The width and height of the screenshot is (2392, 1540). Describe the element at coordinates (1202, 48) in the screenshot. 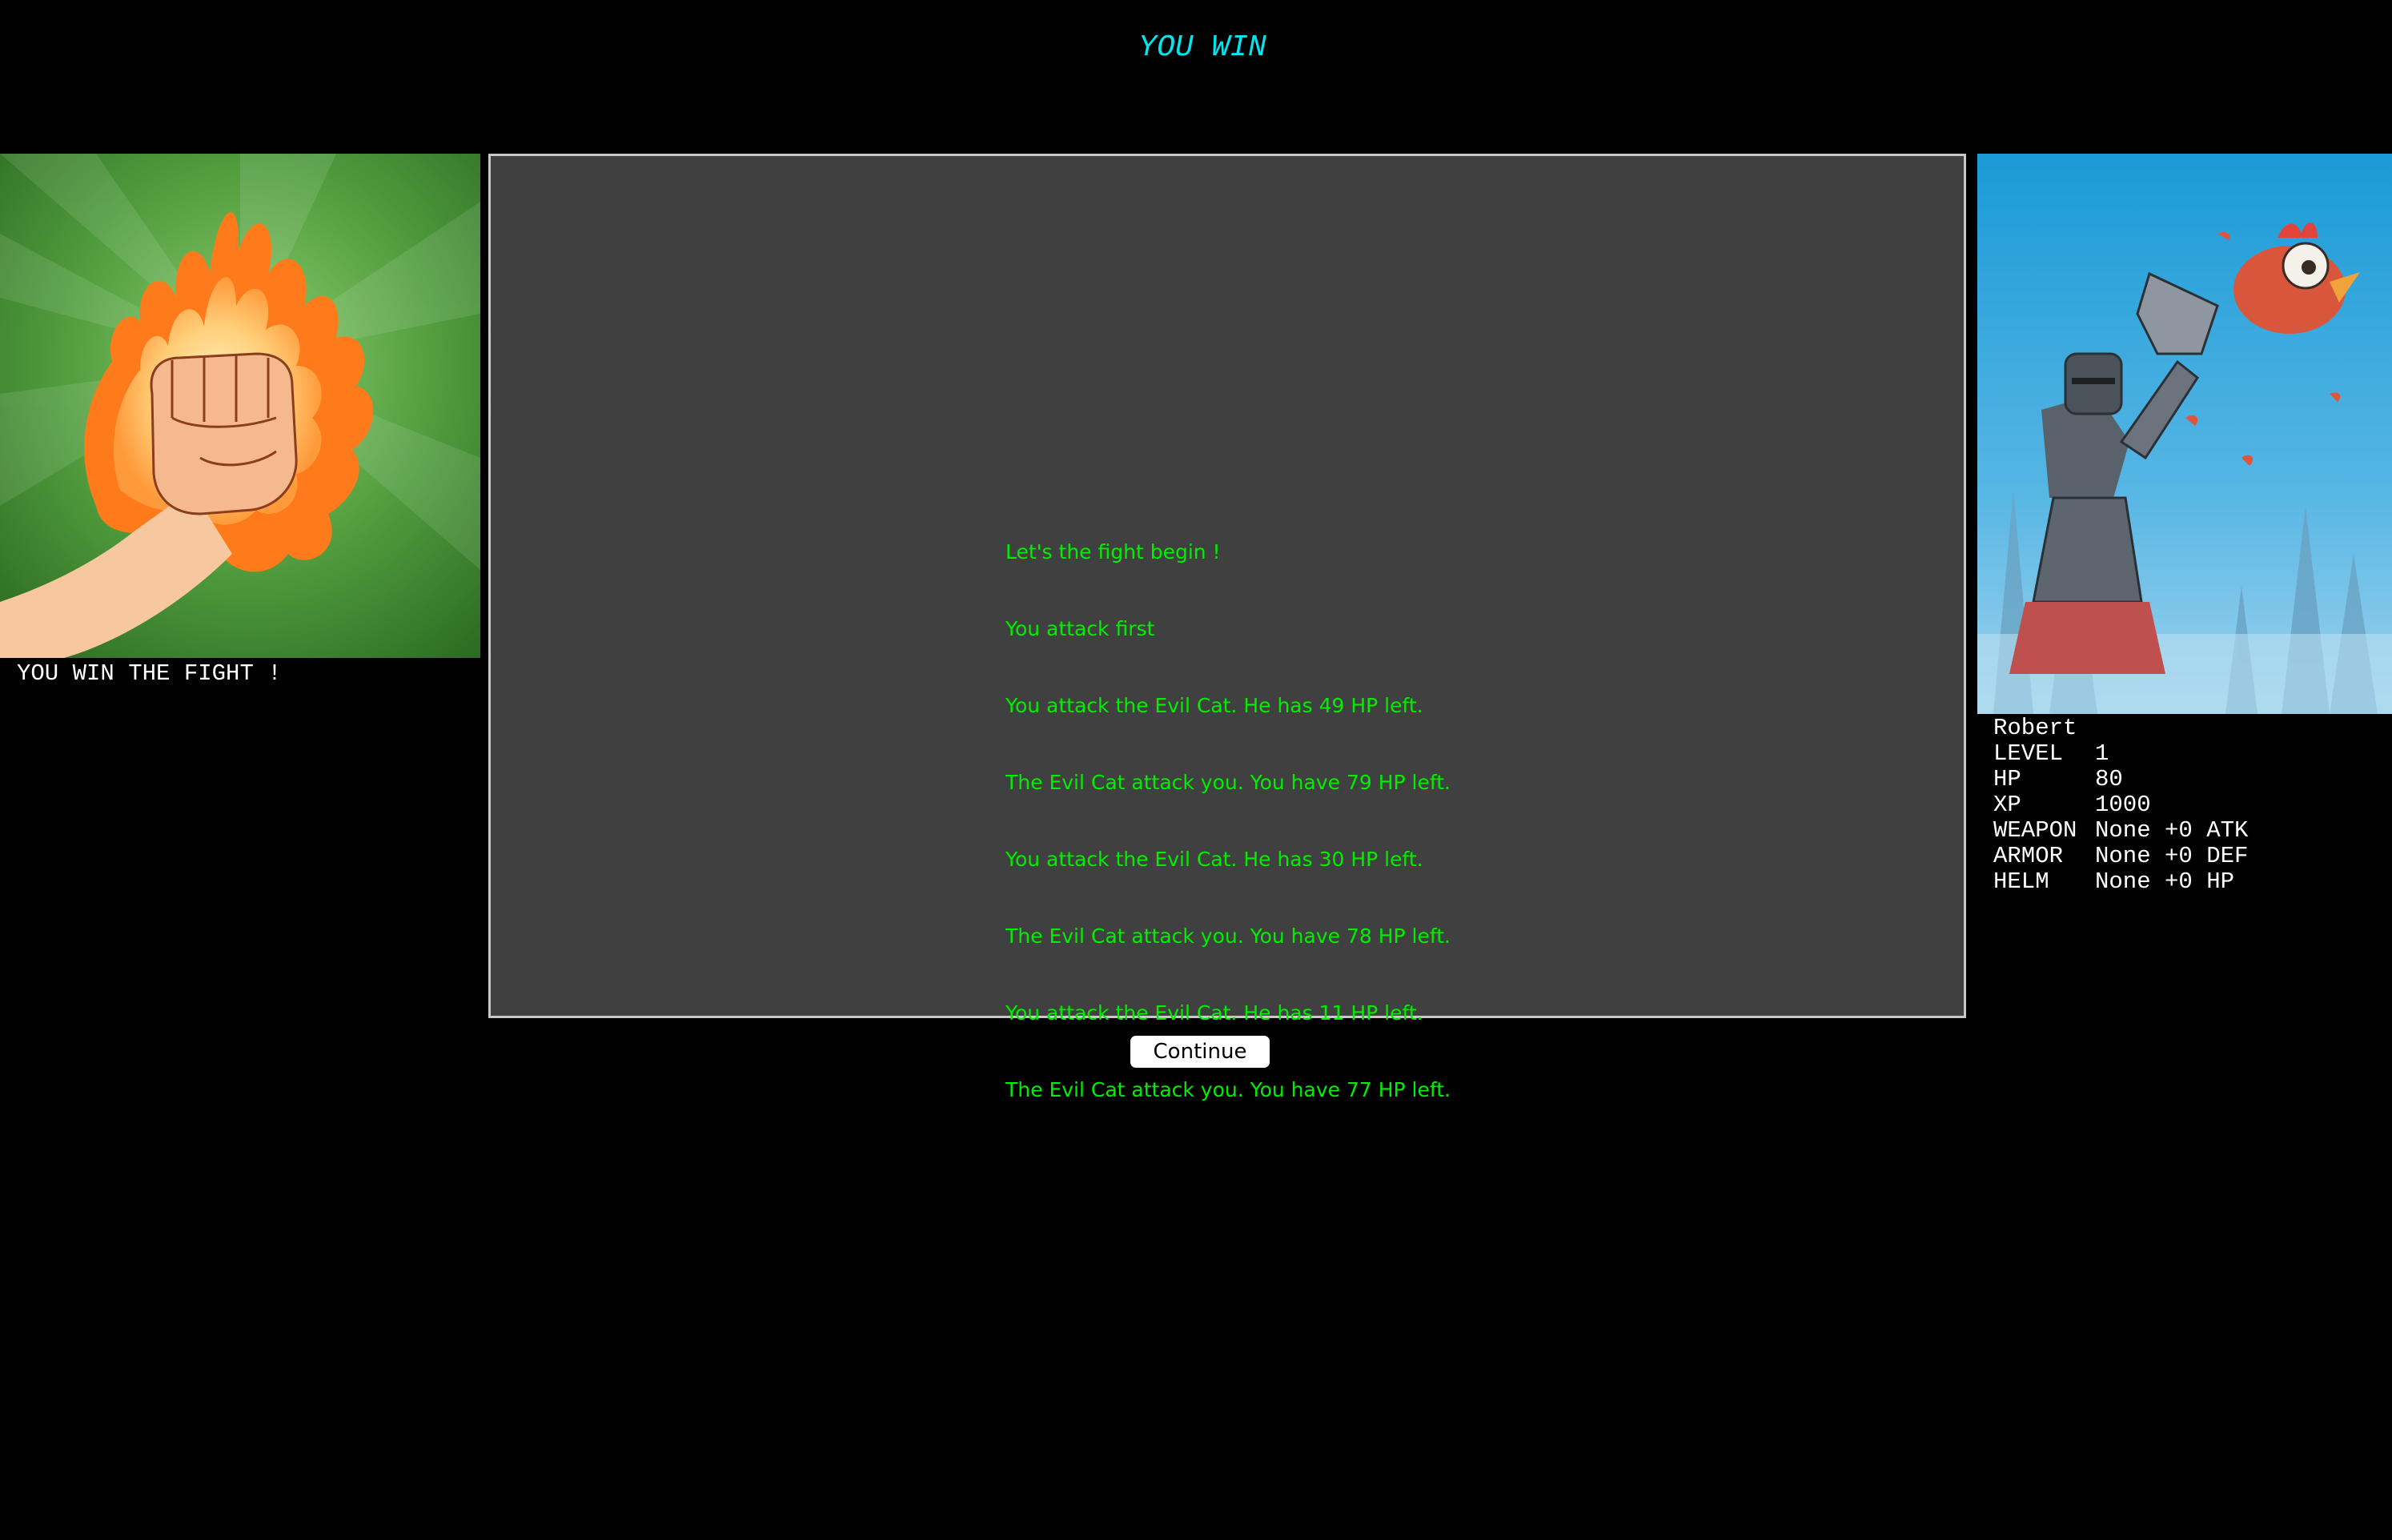

I see `page-title: YOU WIN` at that location.